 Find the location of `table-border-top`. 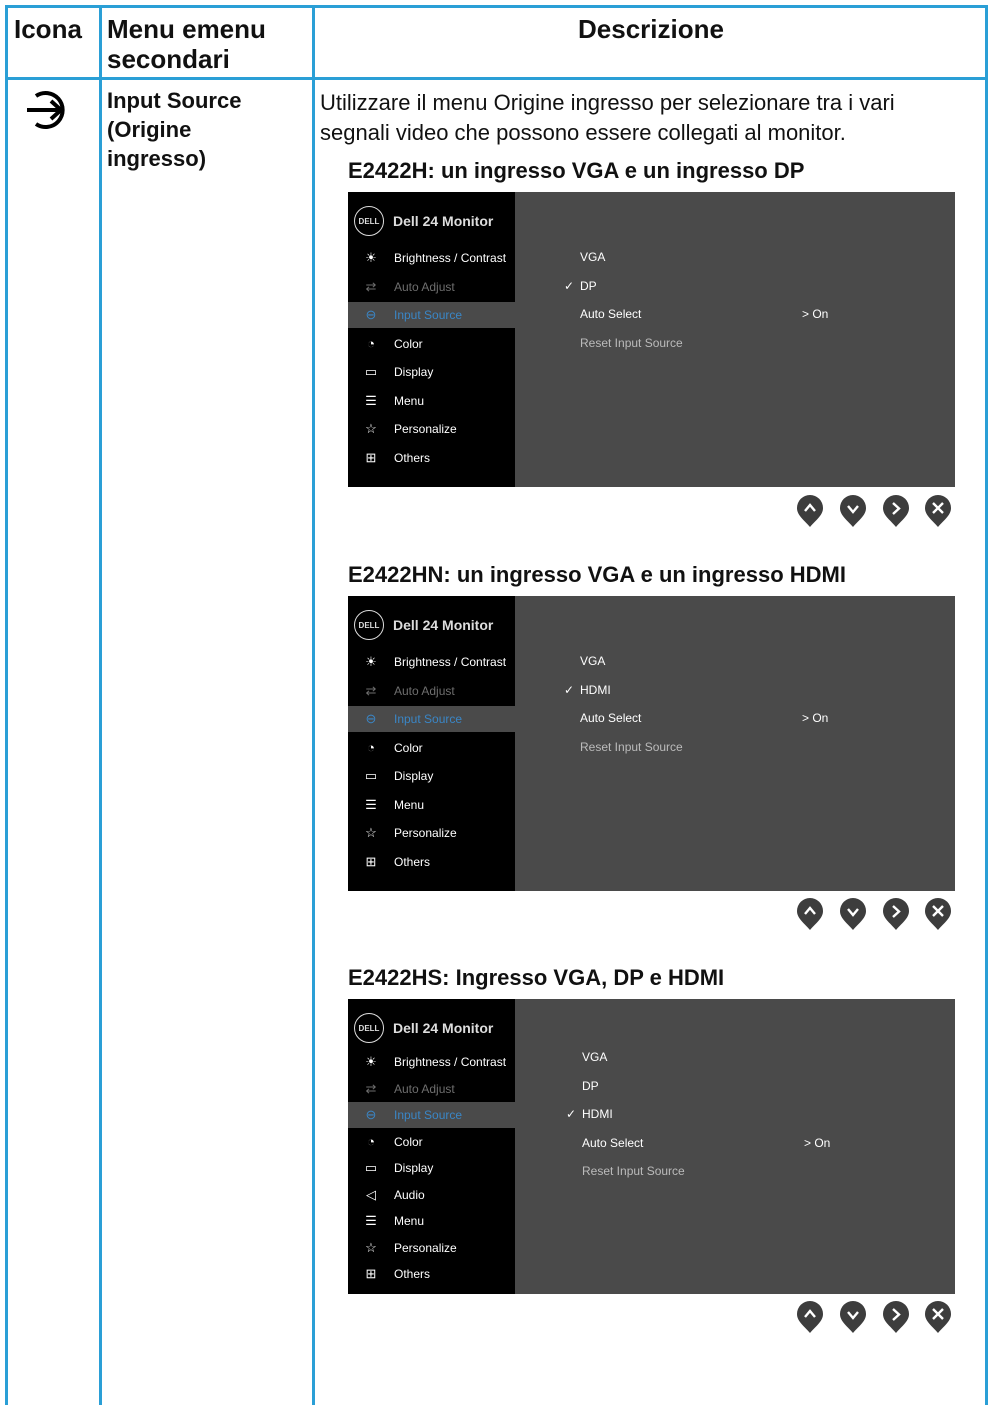

table-border-top is located at coordinates (496, 6).